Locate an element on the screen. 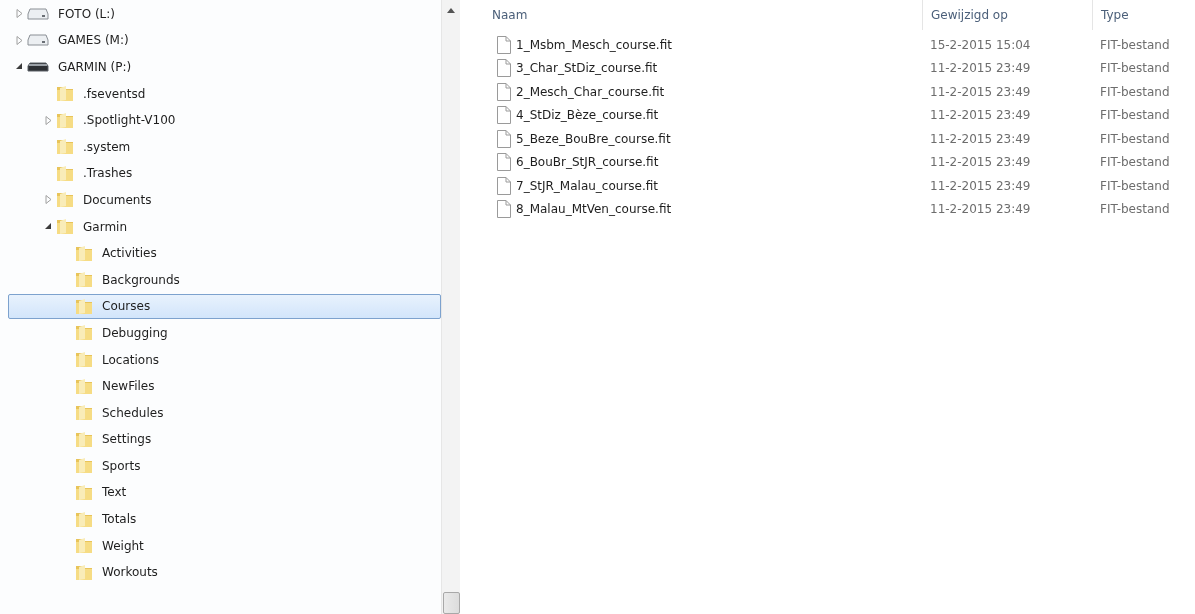  tree-item: Debugging is located at coordinates (224, 333).